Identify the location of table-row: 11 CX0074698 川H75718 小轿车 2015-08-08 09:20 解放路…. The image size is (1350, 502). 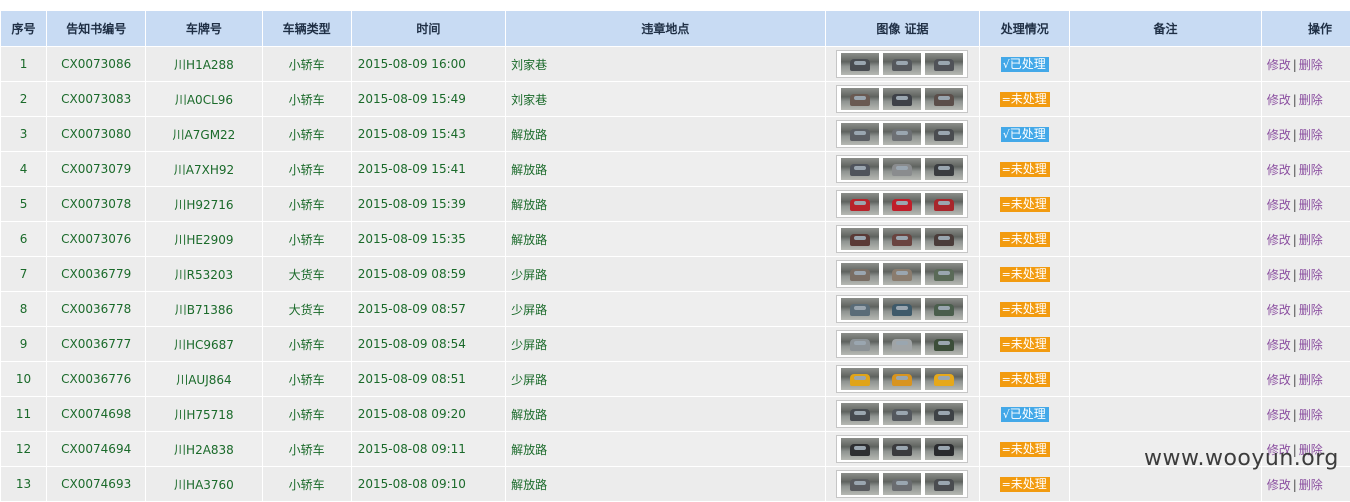
(675, 414).